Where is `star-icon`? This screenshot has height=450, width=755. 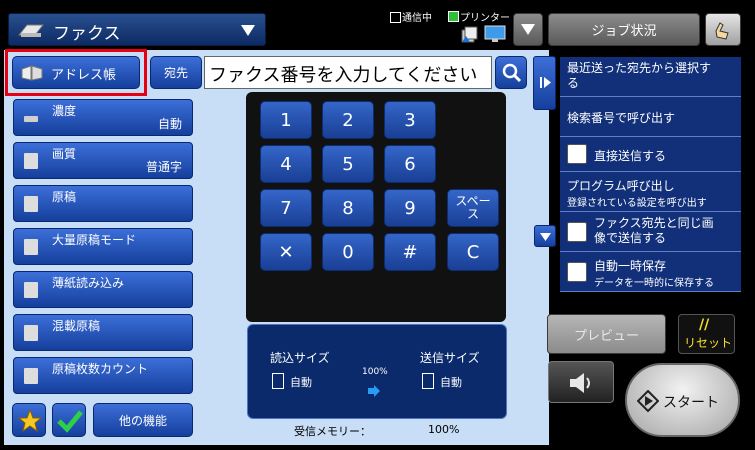 star-icon is located at coordinates (30, 421).